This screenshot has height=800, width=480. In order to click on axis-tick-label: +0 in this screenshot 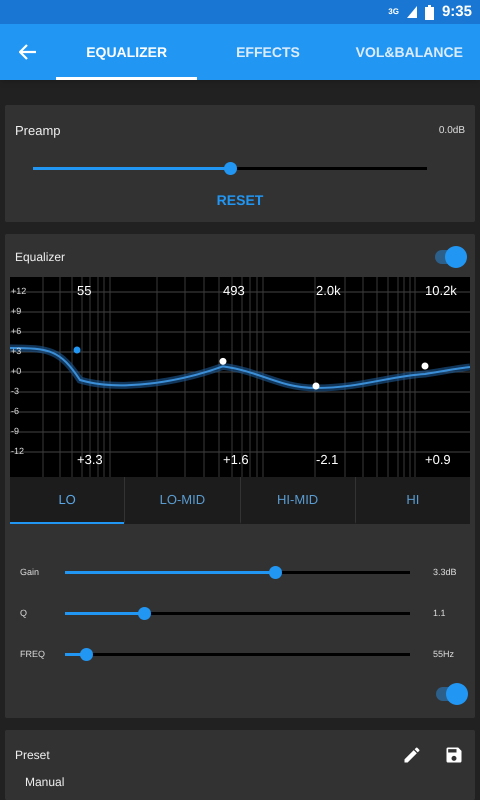, I will do `click(16, 371)`.